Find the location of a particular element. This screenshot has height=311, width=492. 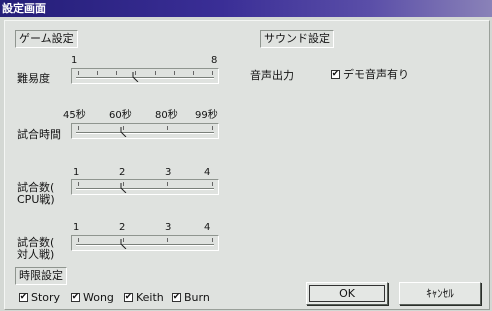

match-time-option-80: 80秒 is located at coordinates (166, 115).